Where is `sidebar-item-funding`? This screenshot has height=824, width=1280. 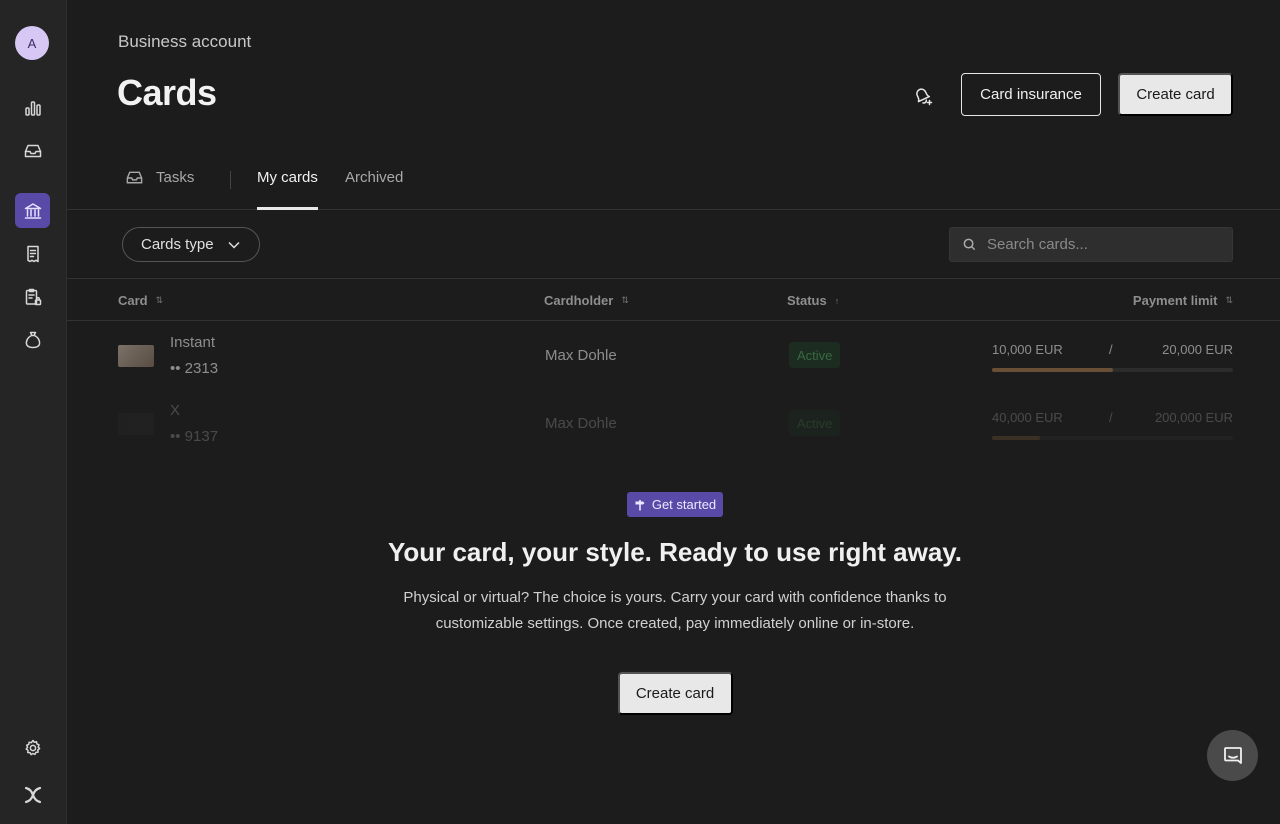 sidebar-item-funding is located at coordinates (32, 339).